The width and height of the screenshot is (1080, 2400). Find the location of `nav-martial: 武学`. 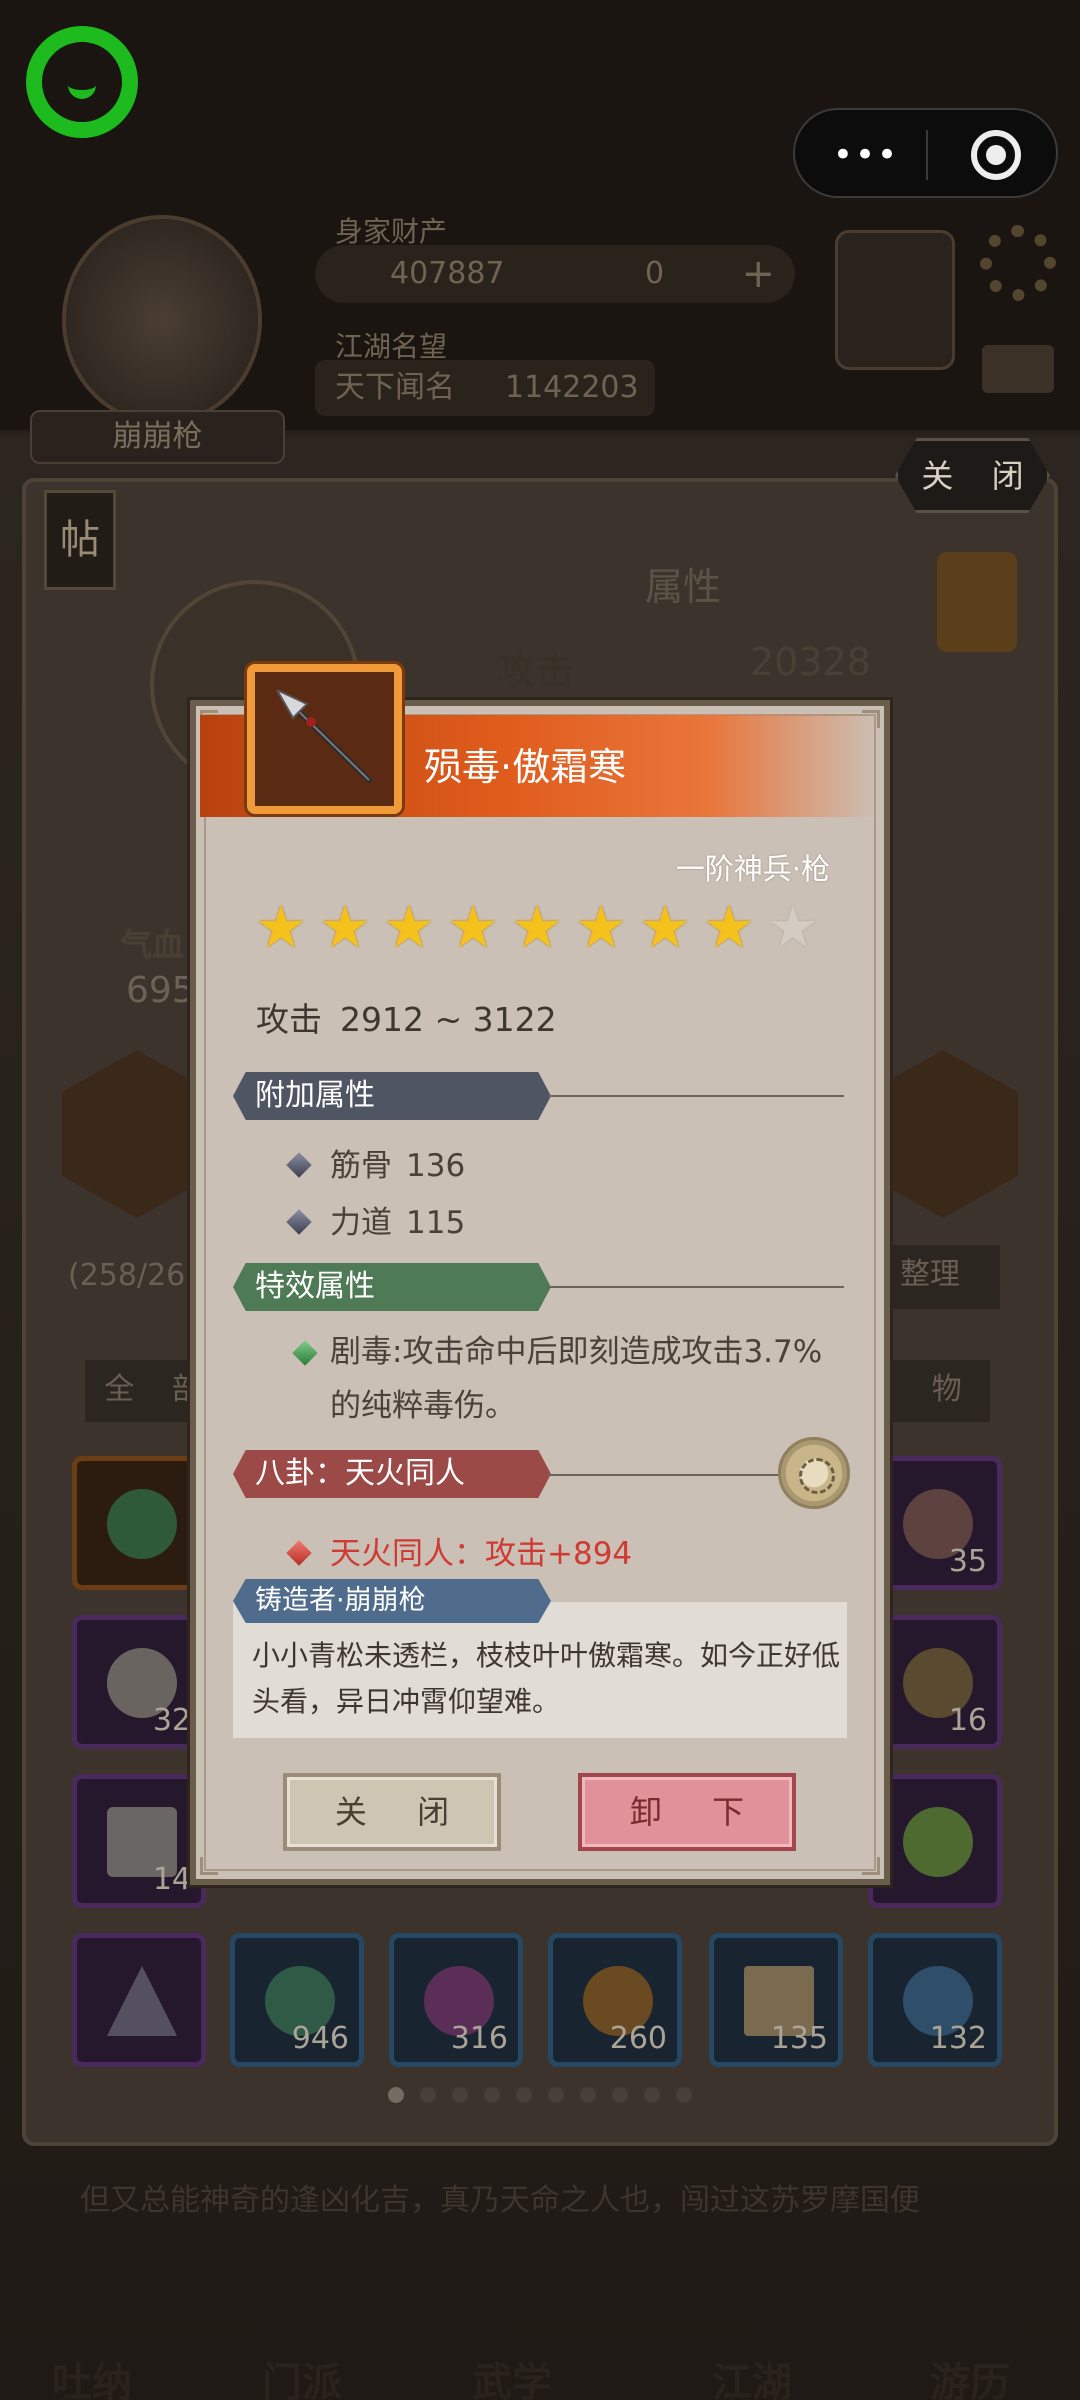

nav-martial: 武学 is located at coordinates (512, 2375).